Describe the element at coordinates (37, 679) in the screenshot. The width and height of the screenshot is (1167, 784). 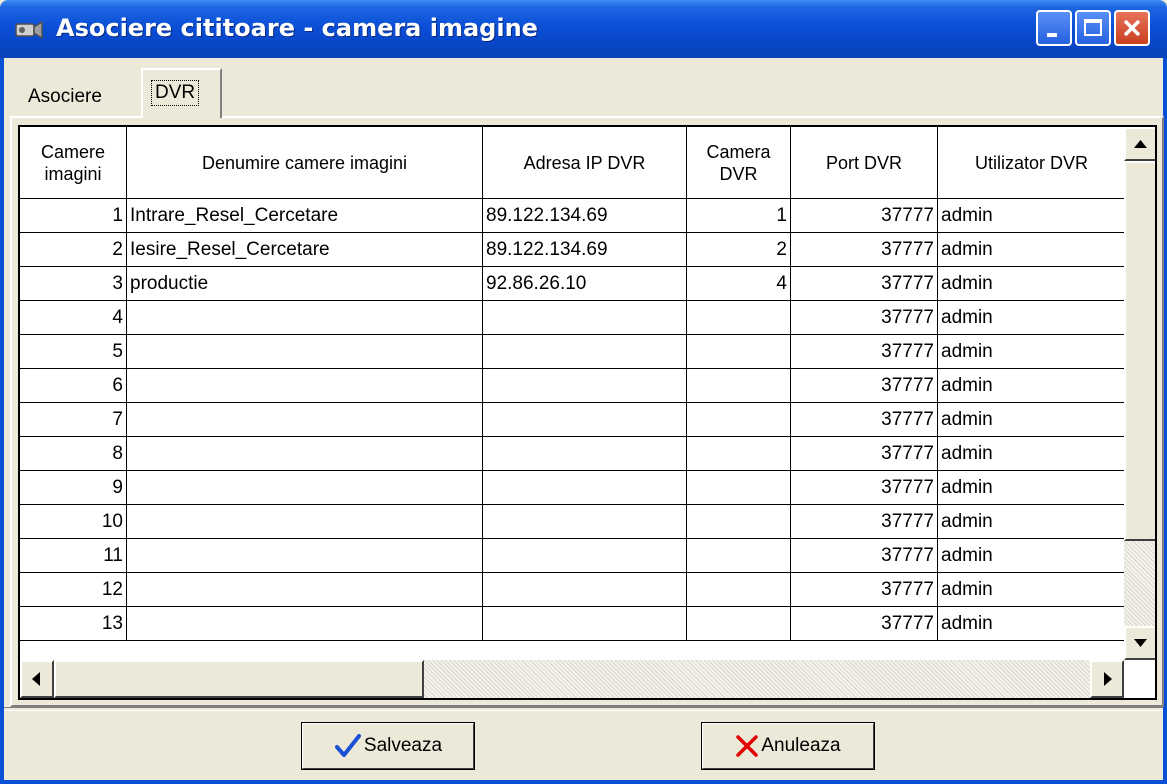
I see `scroll-left-button` at that location.